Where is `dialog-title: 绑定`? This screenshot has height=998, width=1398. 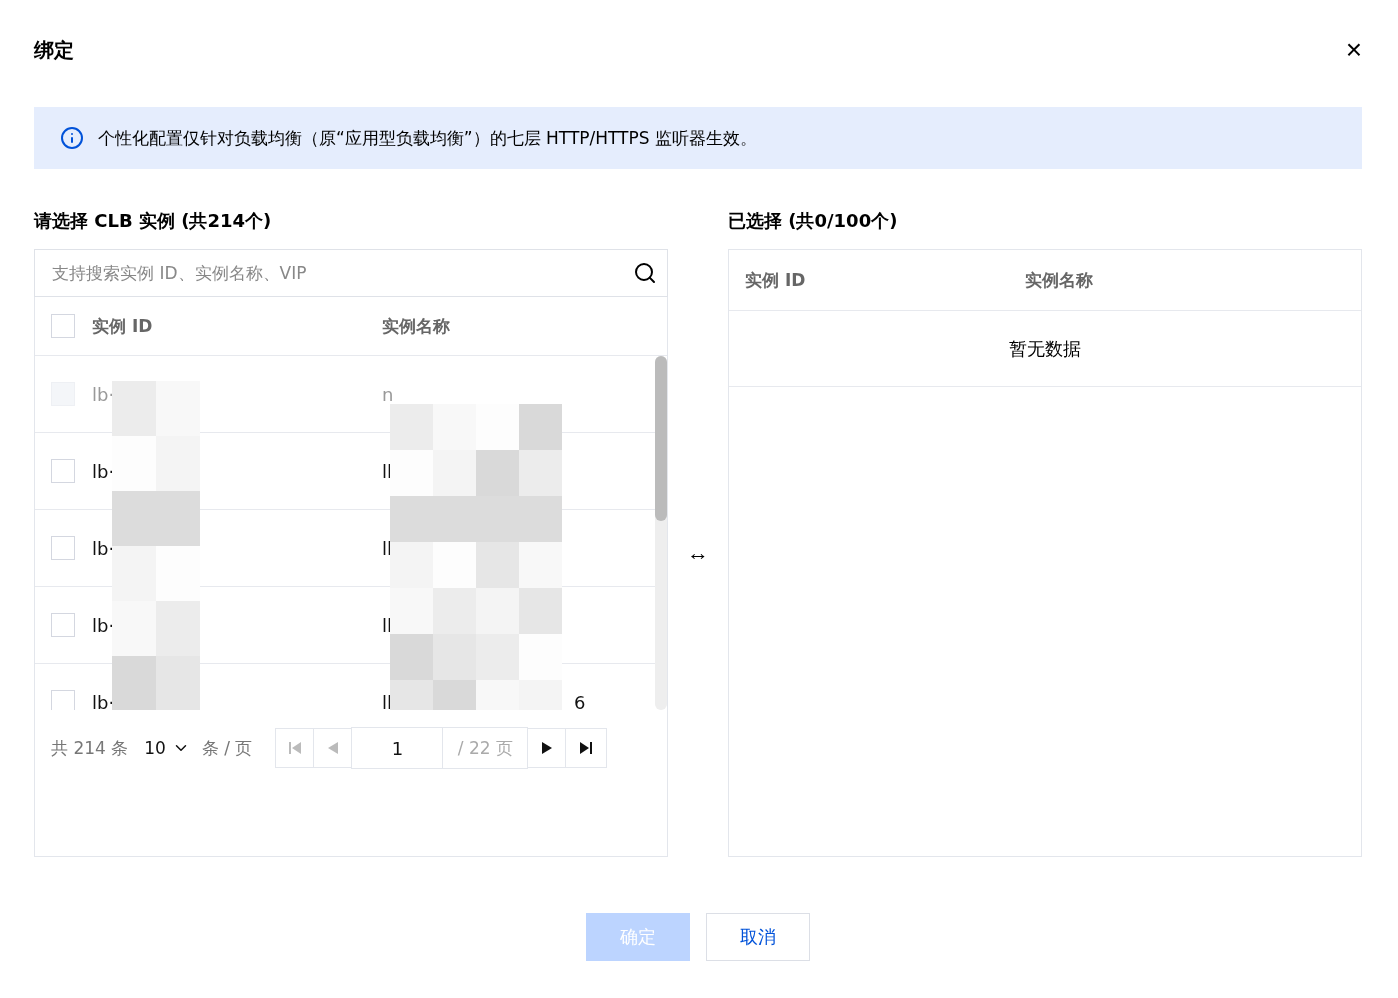 dialog-title: 绑定 is located at coordinates (54, 50).